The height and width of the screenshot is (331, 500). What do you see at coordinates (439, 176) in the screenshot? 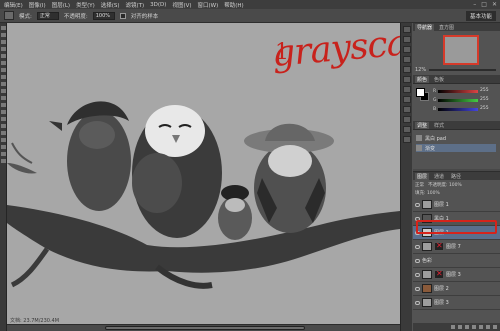
I see `tab-channels: 通道` at bounding box center [439, 176].